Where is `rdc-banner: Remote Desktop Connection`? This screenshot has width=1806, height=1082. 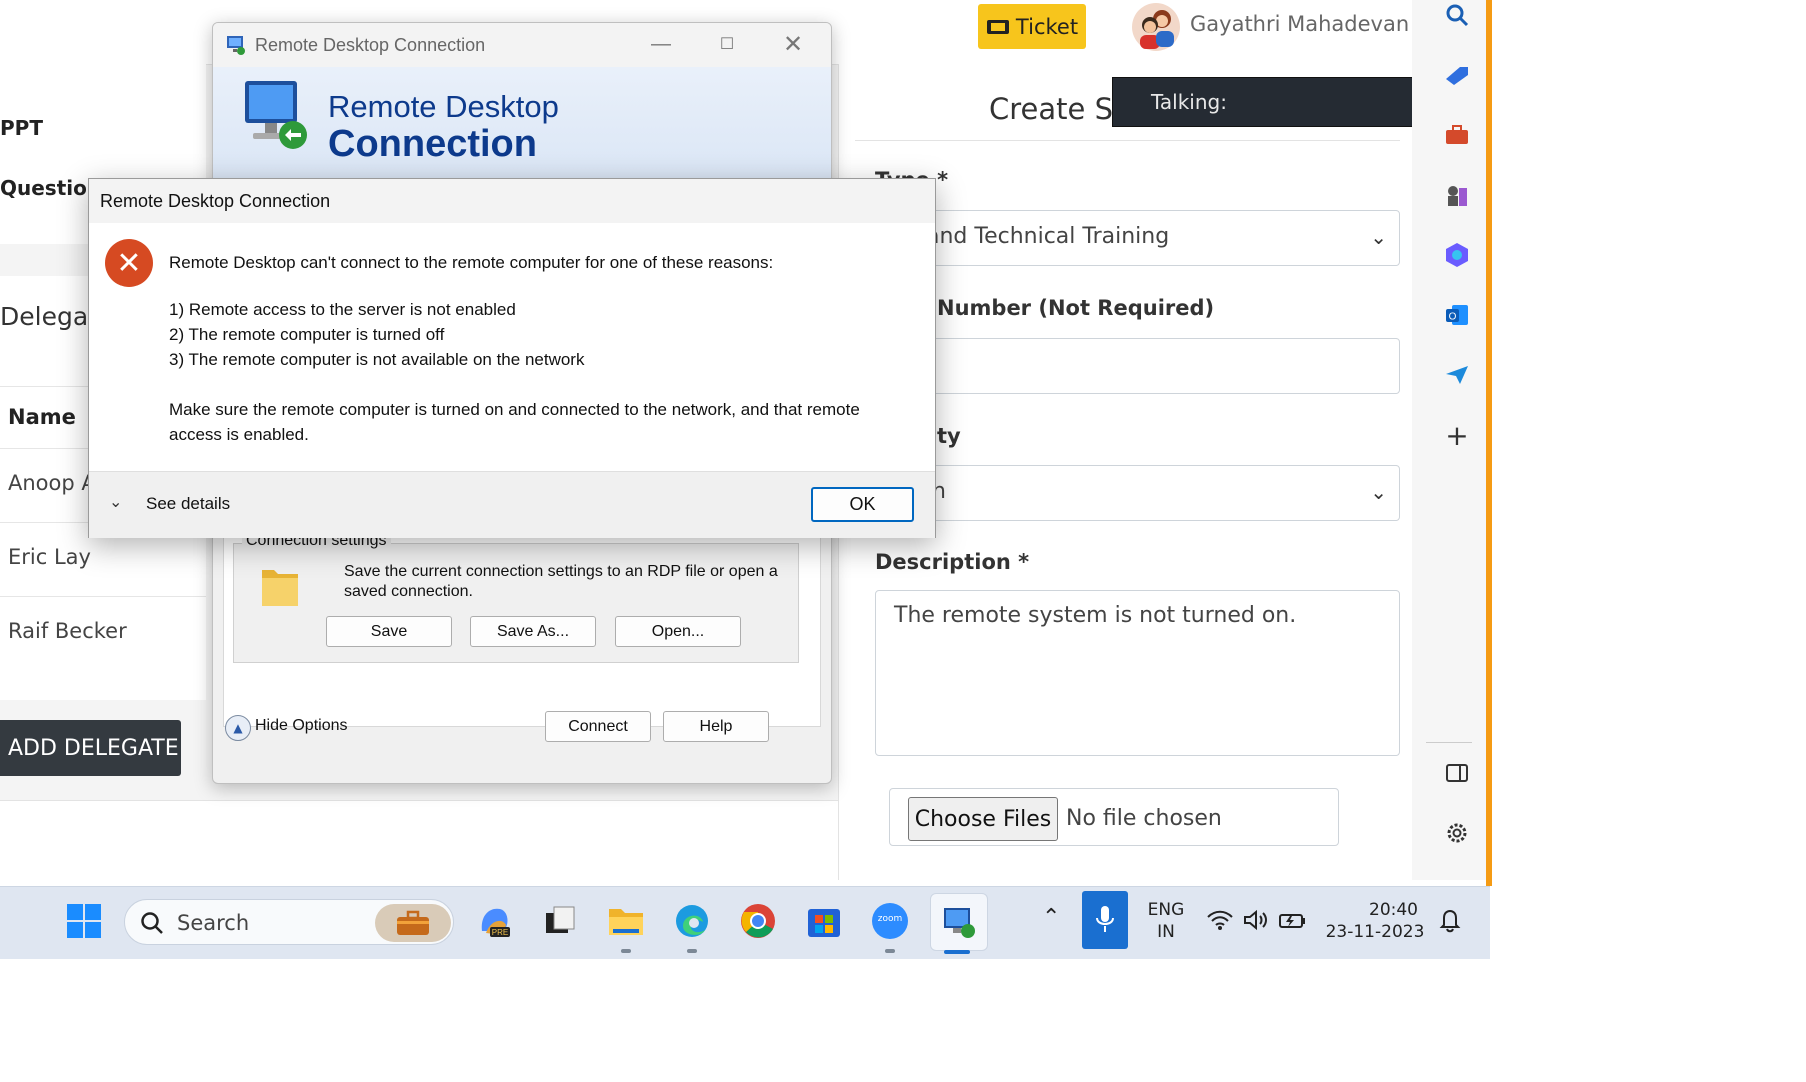 rdc-banner: Remote Desktop Connection is located at coordinates (522, 130).